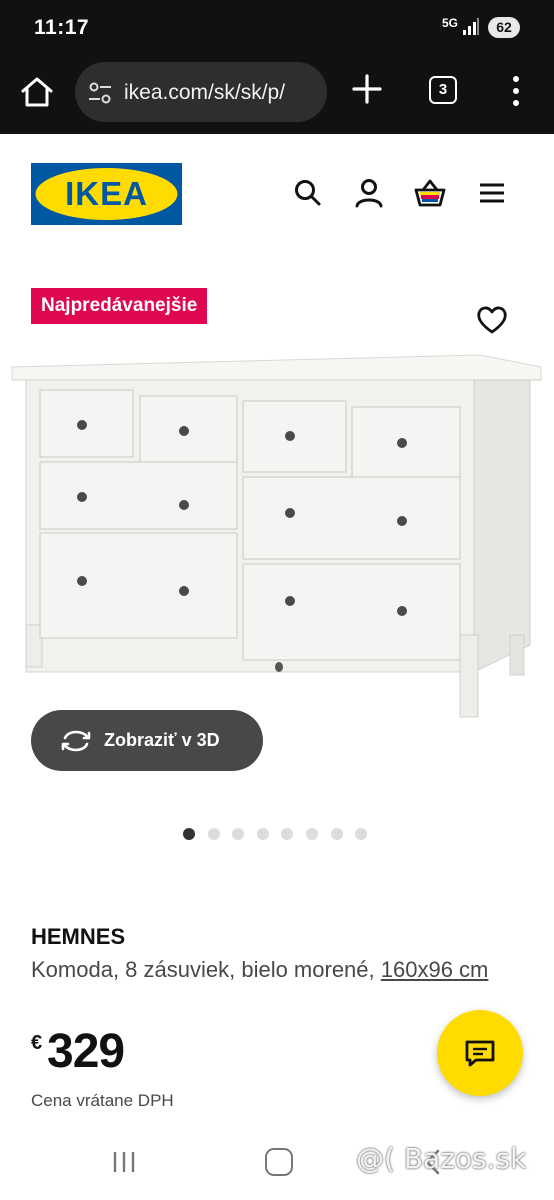 This screenshot has height=1200, width=554. I want to click on account-icon, so click(369, 193).